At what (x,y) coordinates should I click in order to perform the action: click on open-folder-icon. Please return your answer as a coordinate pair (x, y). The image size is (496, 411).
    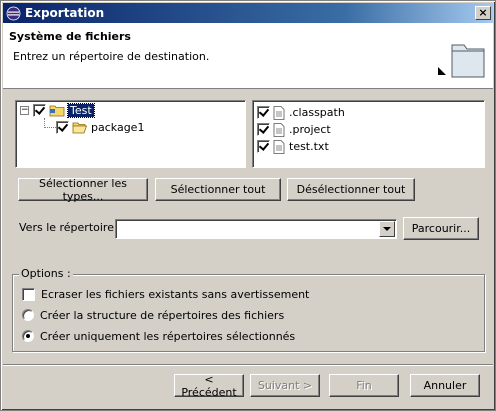
    Looking at the image, I should click on (80, 127).